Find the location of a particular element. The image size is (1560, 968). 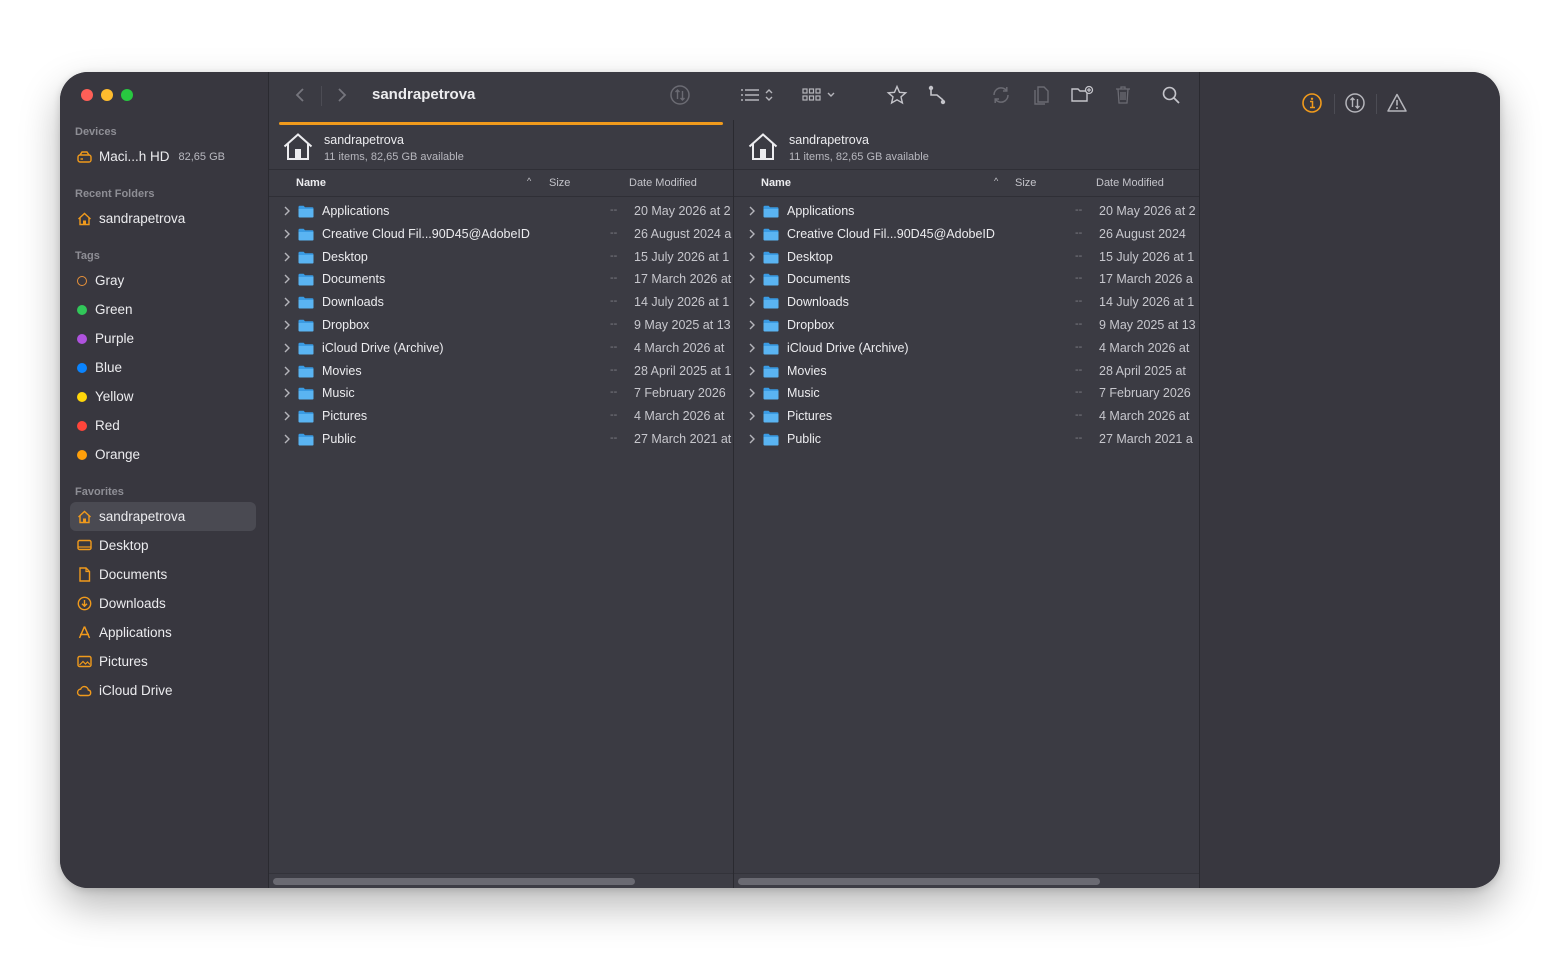

warning-icon is located at coordinates (1397, 103).